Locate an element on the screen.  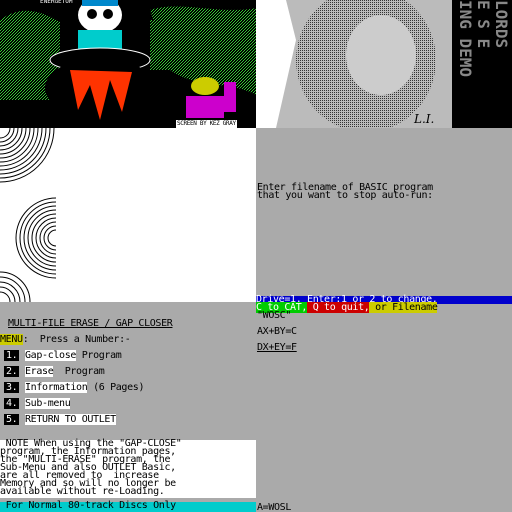
menu-item-label: Gap-close is located at coordinates (51, 355).